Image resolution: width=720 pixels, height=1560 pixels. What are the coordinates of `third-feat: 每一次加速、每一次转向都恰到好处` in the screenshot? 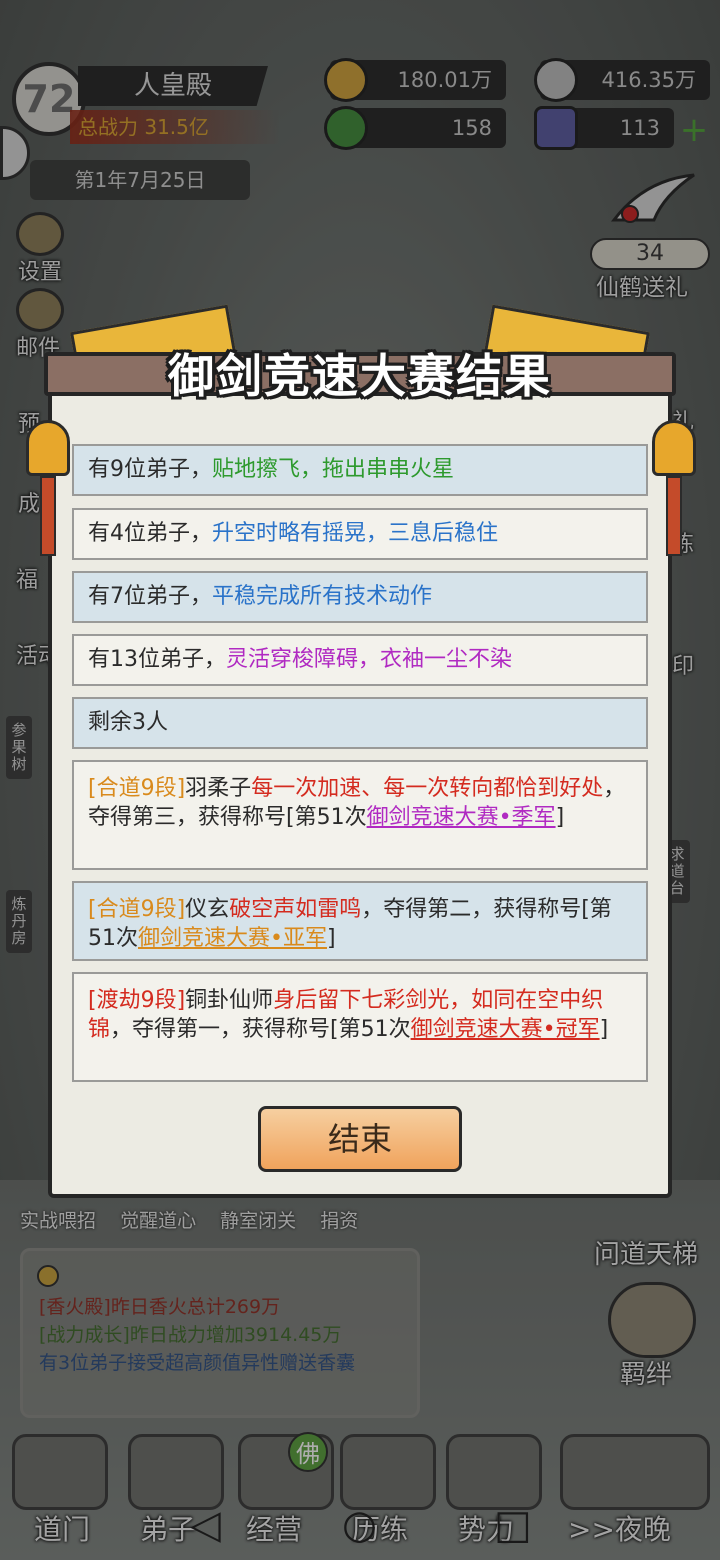 It's located at (427, 788).